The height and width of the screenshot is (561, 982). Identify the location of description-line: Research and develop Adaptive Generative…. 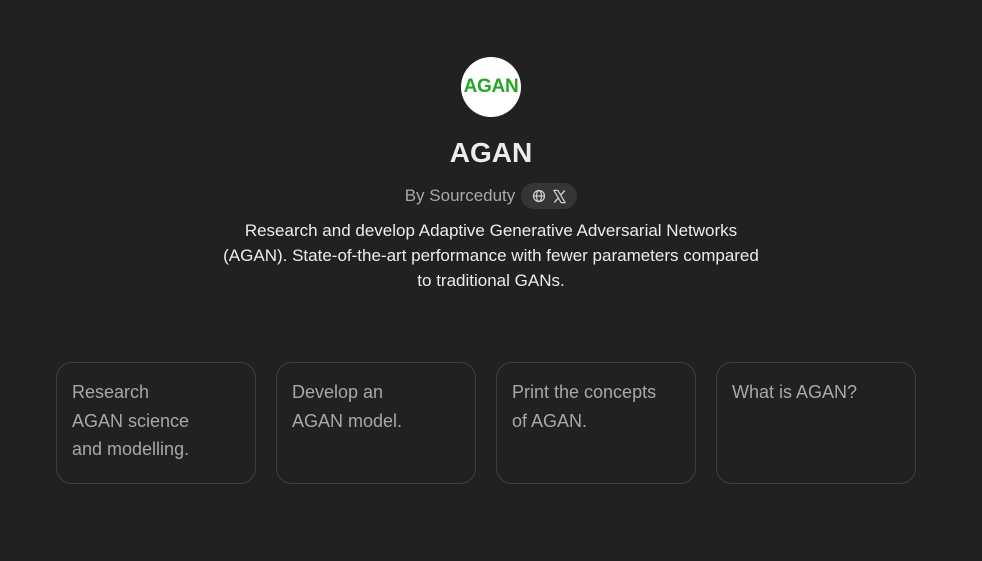
(491, 230).